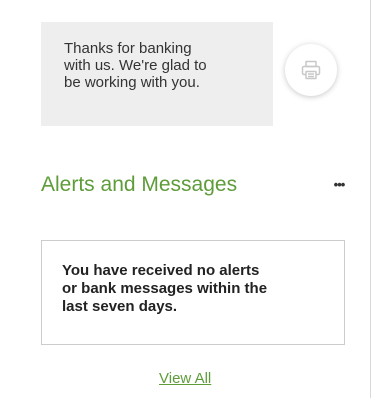 This screenshot has height=398, width=378. What do you see at coordinates (165, 288) in the screenshot?
I see `message-line: or bank messages within the` at bounding box center [165, 288].